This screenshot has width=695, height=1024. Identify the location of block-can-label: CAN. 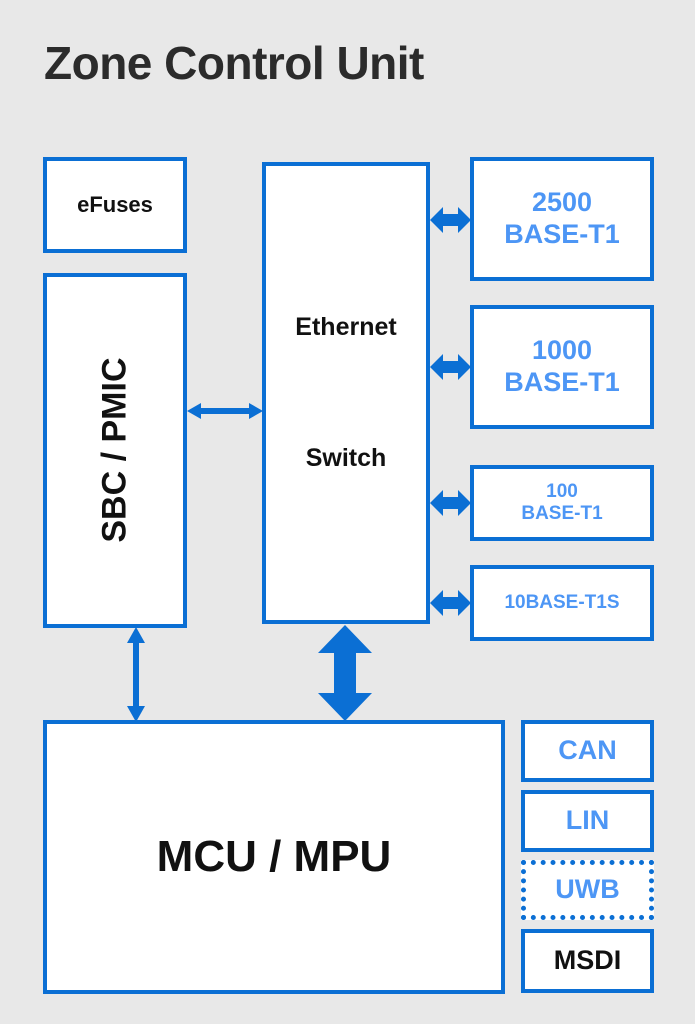
(587, 750).